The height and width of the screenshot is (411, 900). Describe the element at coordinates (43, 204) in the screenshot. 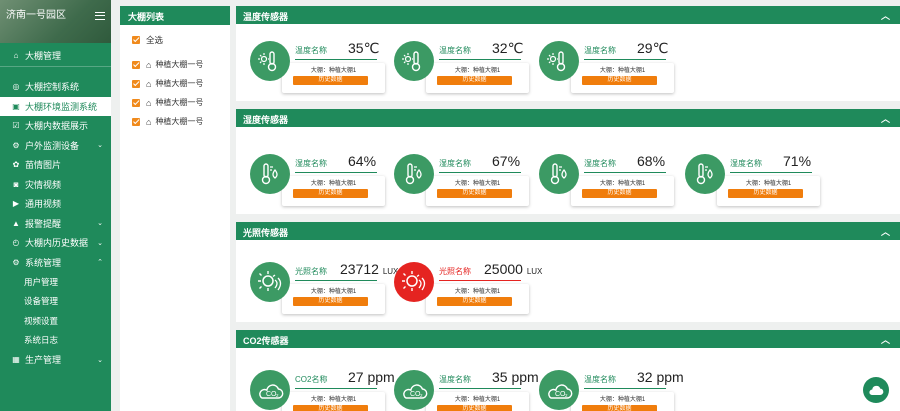

I see `sidebar-item-label: 通用视频` at that location.